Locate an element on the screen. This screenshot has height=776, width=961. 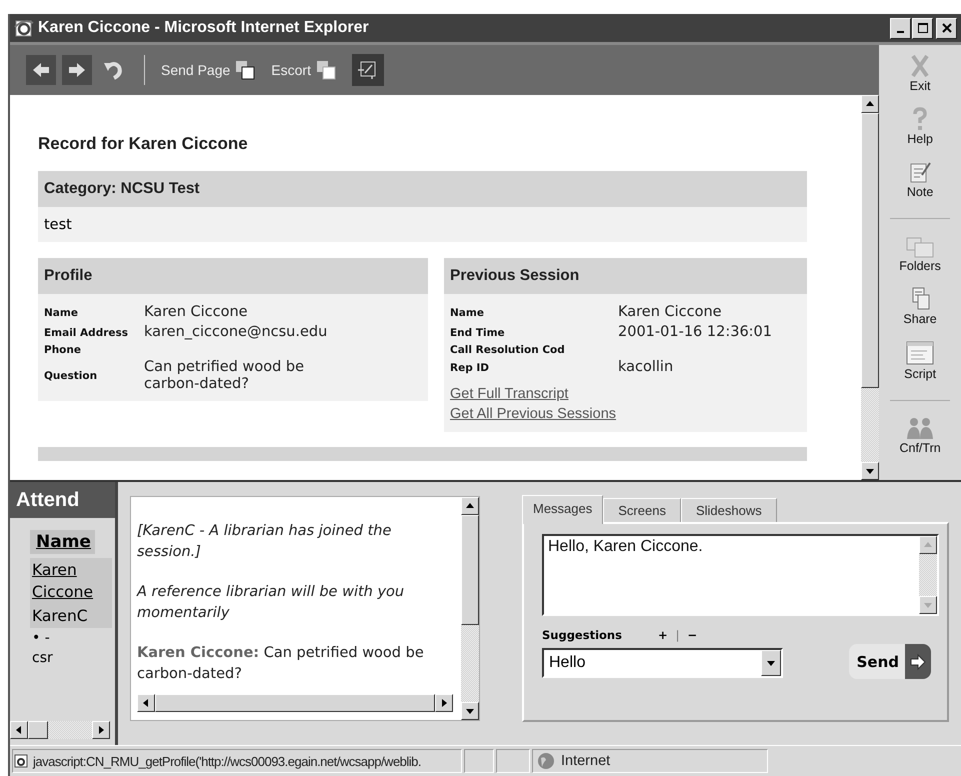
close-button is located at coordinates (946, 28).